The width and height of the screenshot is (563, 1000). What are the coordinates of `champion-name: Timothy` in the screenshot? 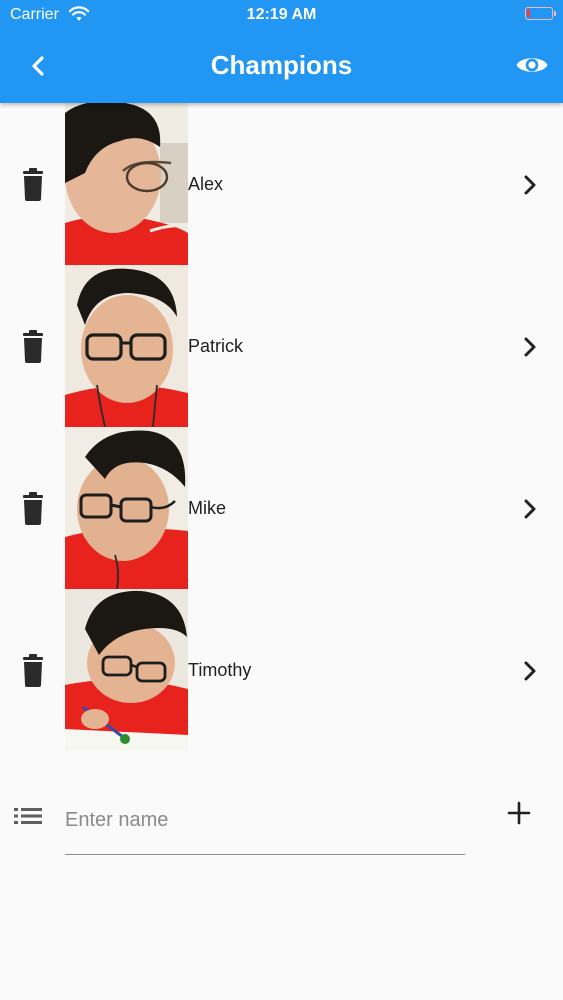 It's located at (220, 670).